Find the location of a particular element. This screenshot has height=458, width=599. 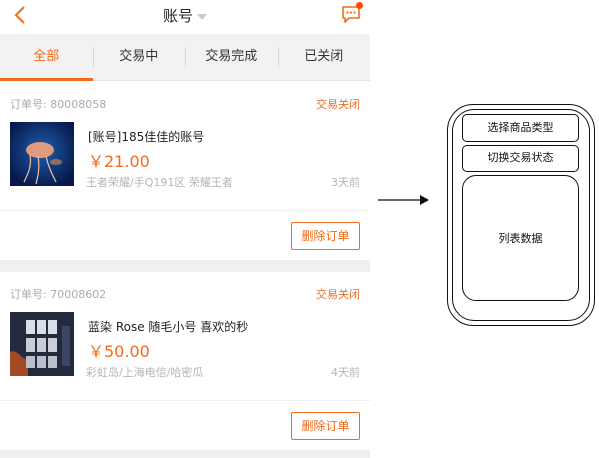

order-header: 订单号: 70008602 交易关闭 is located at coordinates (185, 290).